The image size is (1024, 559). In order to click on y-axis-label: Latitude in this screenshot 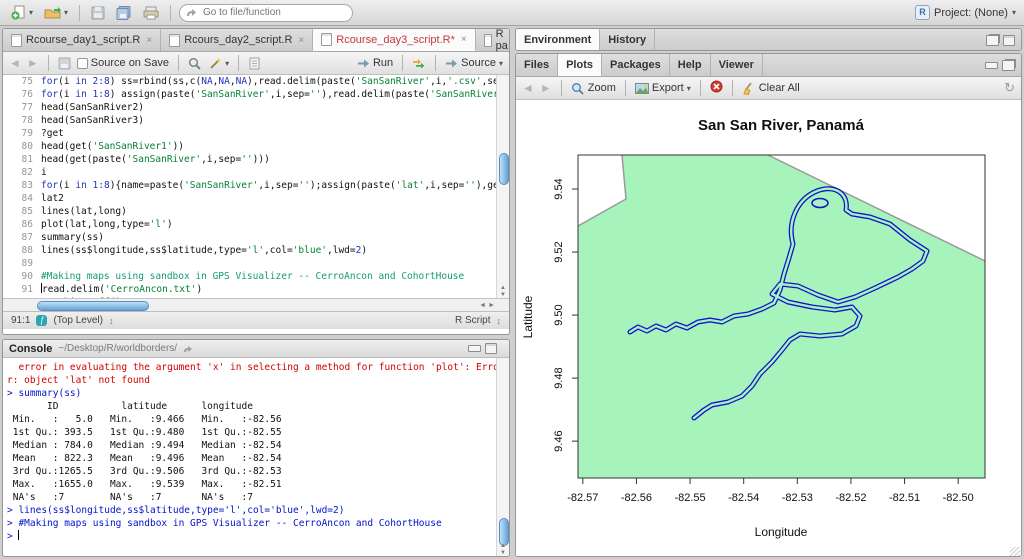, I will do `click(528, 316)`.